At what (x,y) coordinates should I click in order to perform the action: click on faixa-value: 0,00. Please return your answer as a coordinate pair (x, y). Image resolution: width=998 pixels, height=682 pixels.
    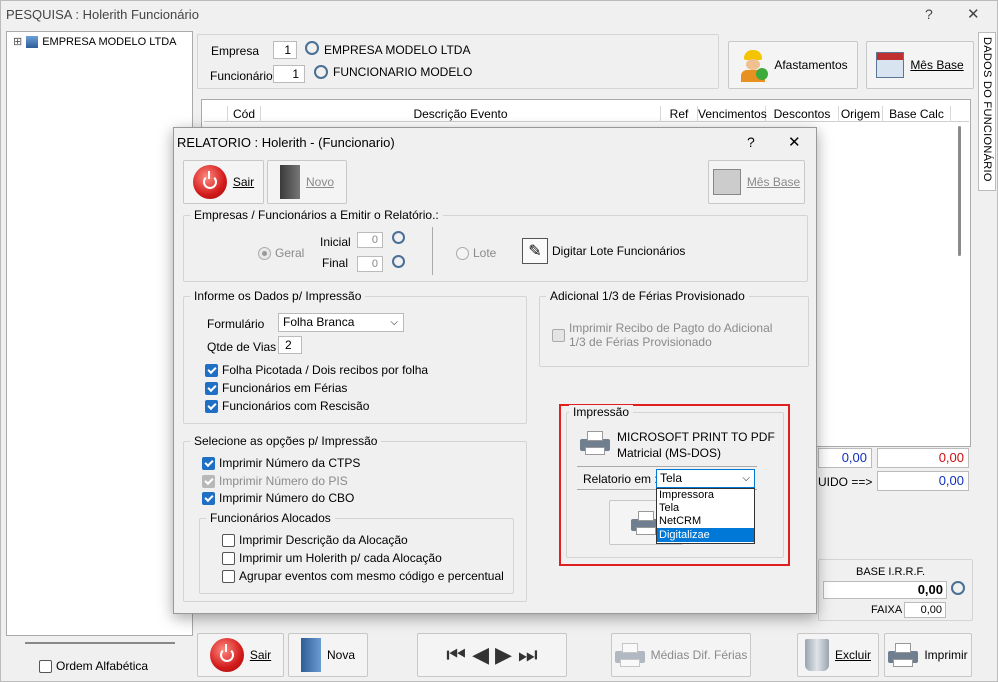
    Looking at the image, I should click on (925, 610).